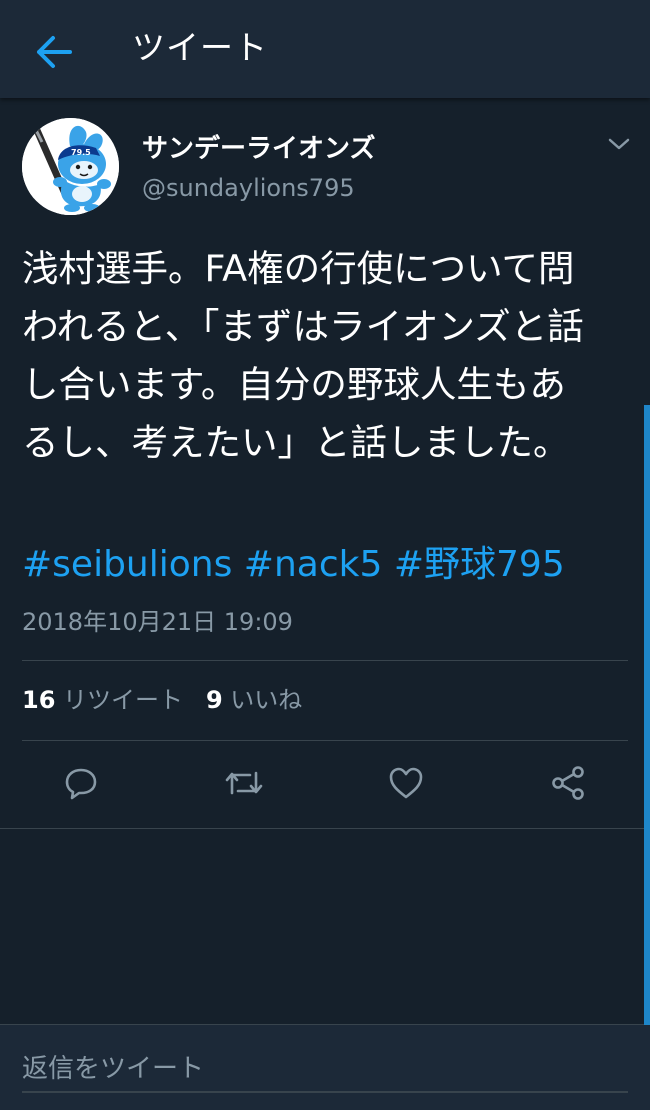  I want to click on tweet-menu-button, so click(619, 144).